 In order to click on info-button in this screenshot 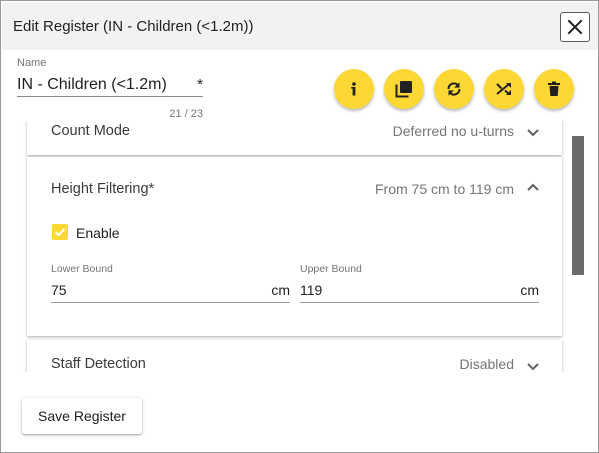, I will do `click(354, 89)`.